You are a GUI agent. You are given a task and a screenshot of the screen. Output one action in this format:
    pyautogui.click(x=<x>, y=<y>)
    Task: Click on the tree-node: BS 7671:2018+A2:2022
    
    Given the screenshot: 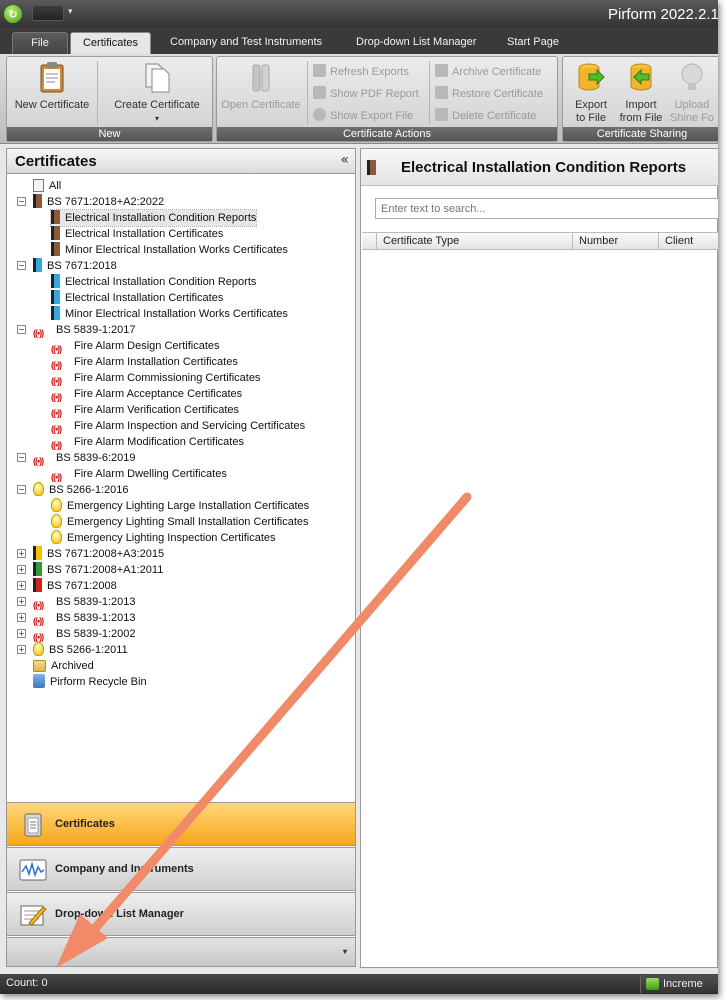 What is the action you would take?
    pyautogui.click(x=98, y=202)
    